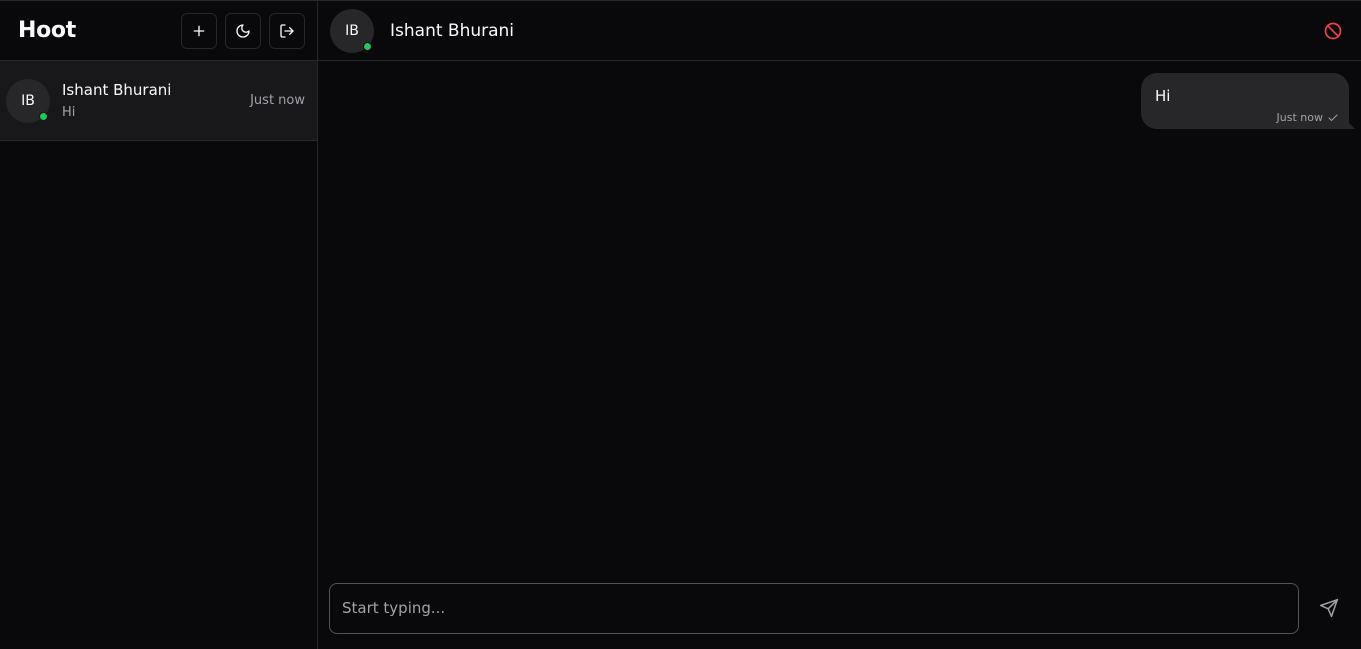  I want to click on chat-info: Ishant Bhurani Hi, so click(156, 100).